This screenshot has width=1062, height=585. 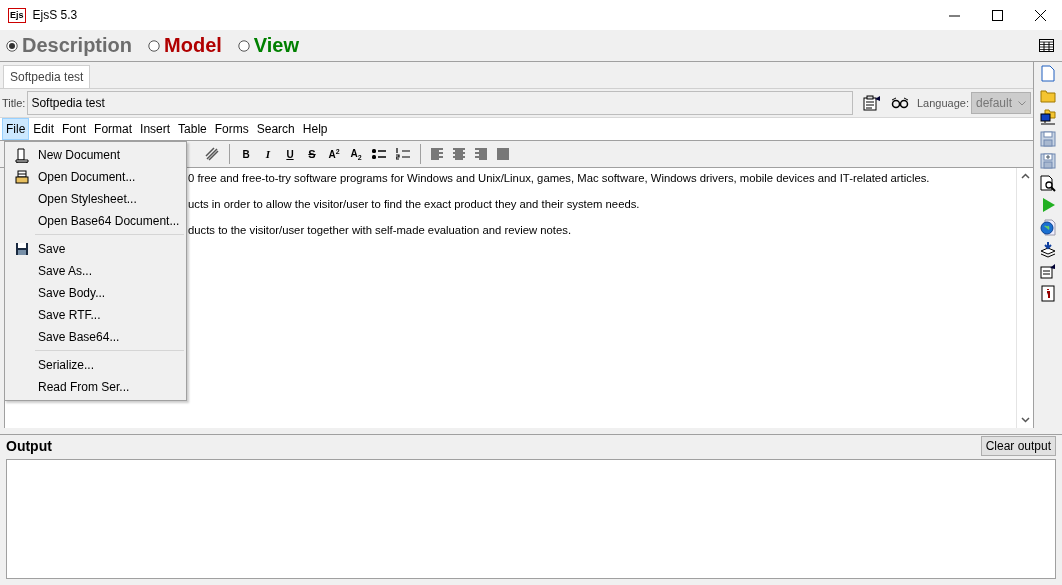 What do you see at coordinates (193, 45) in the screenshot?
I see `mode-label: Model` at bounding box center [193, 45].